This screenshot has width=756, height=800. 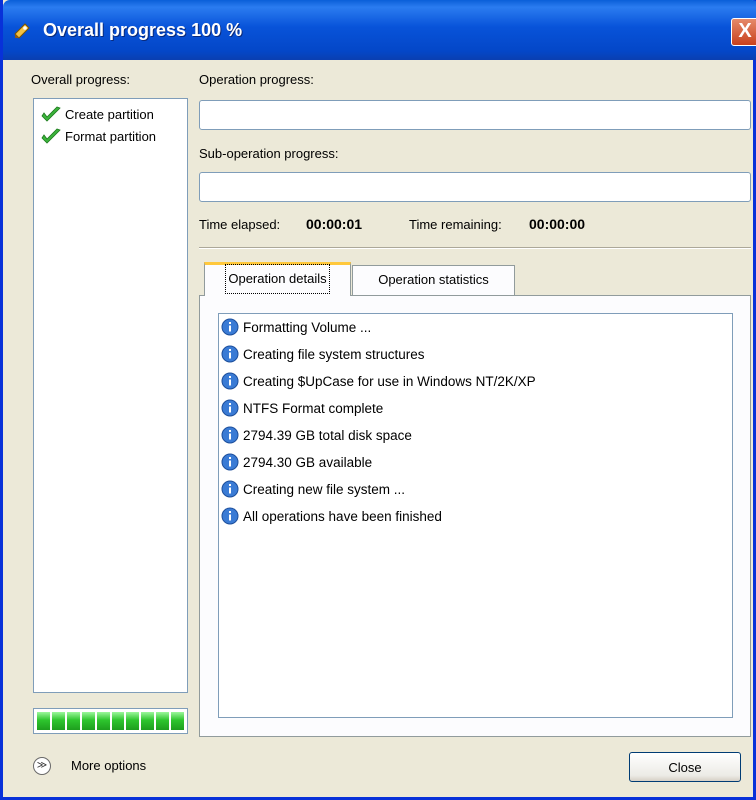 What do you see at coordinates (109, 765) in the screenshot?
I see `more-options-label: More options` at bounding box center [109, 765].